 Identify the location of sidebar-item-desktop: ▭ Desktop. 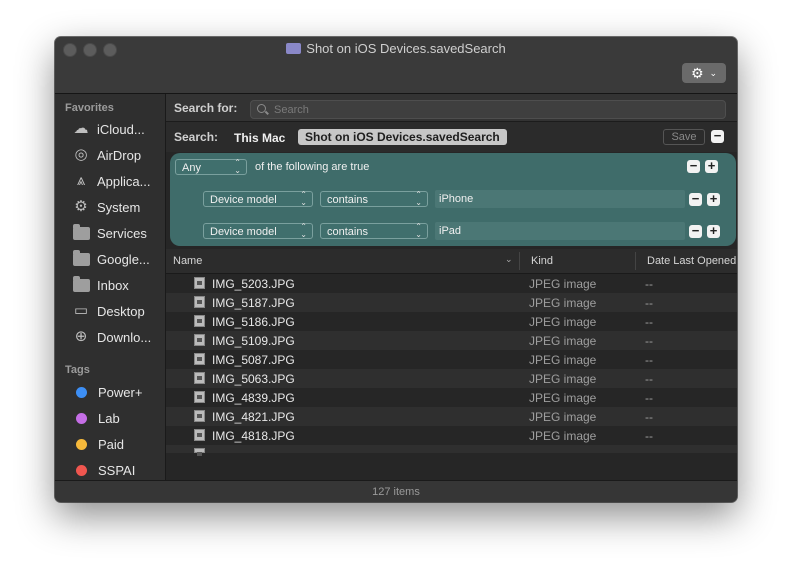
(117, 311).